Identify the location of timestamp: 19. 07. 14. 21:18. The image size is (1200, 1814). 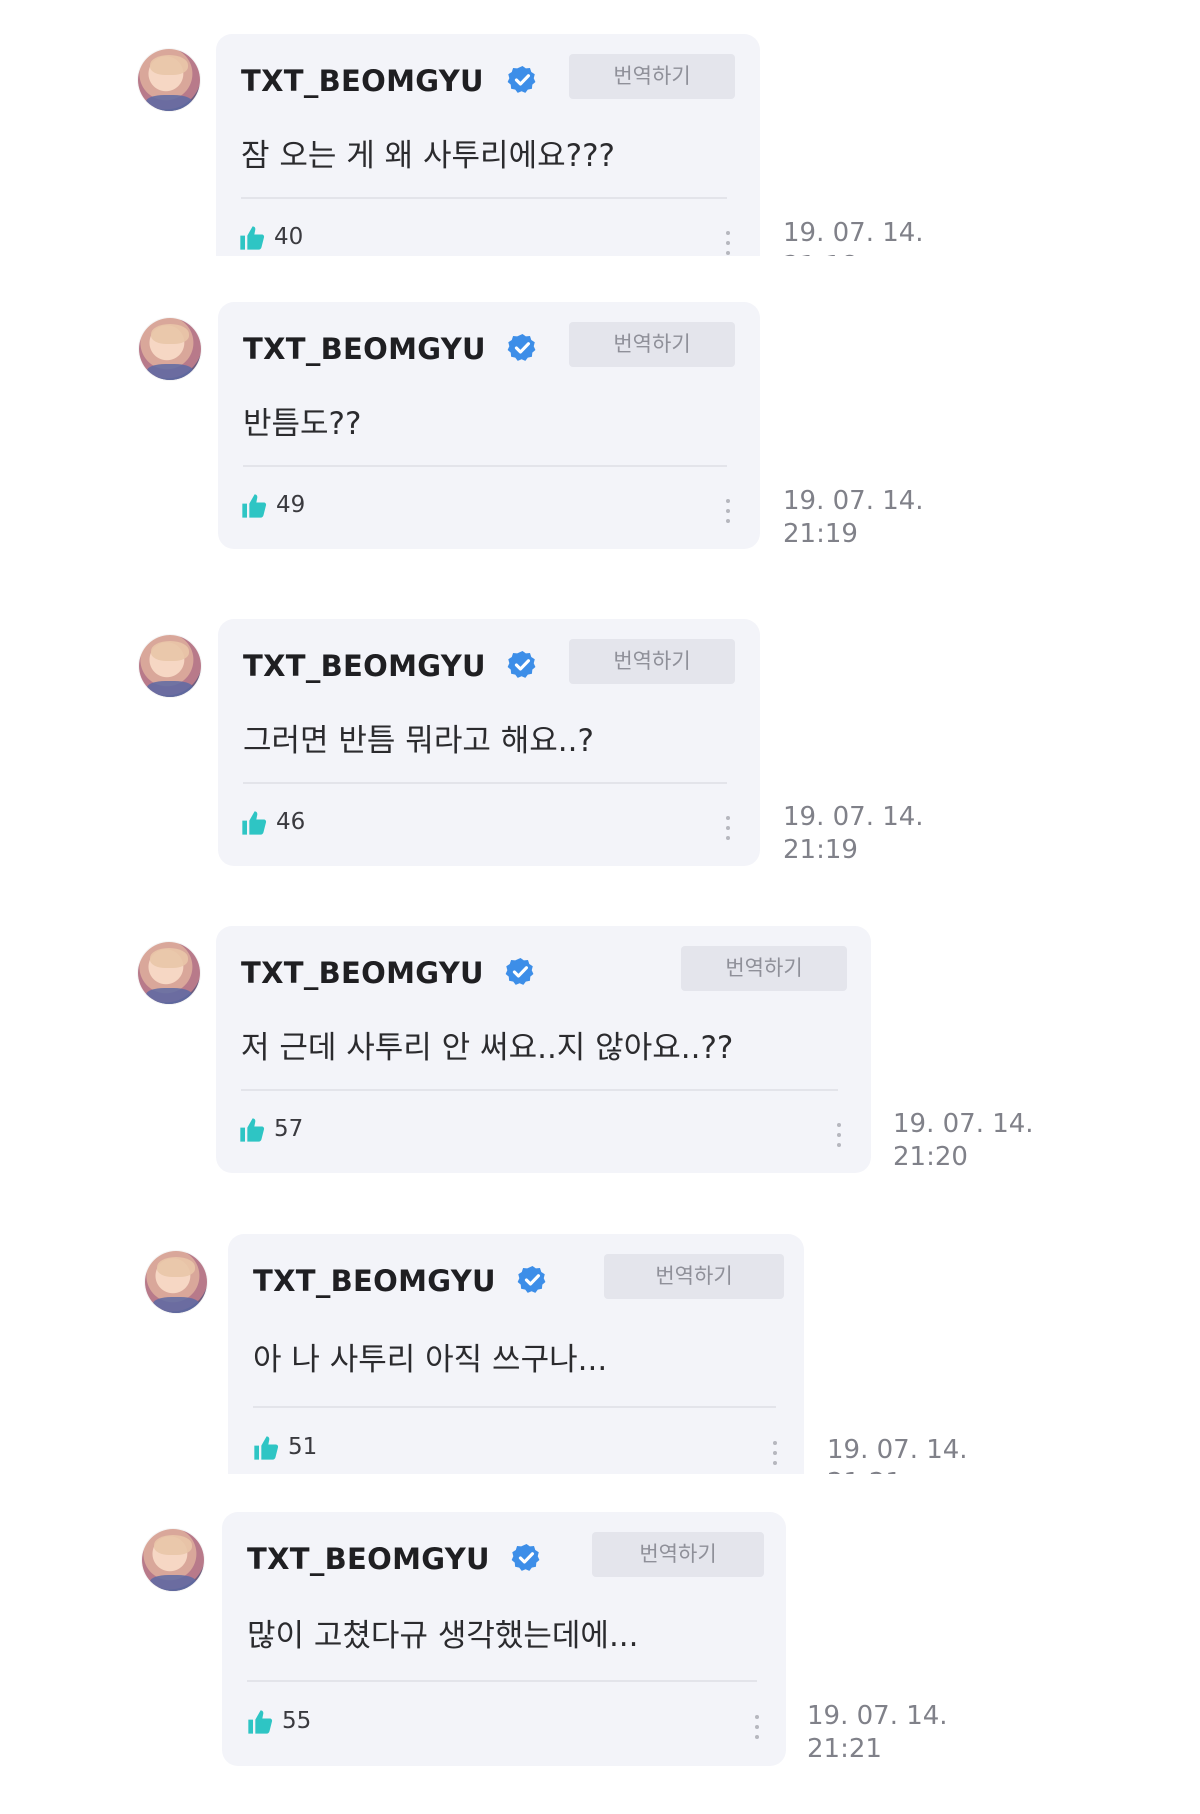
(853, 236).